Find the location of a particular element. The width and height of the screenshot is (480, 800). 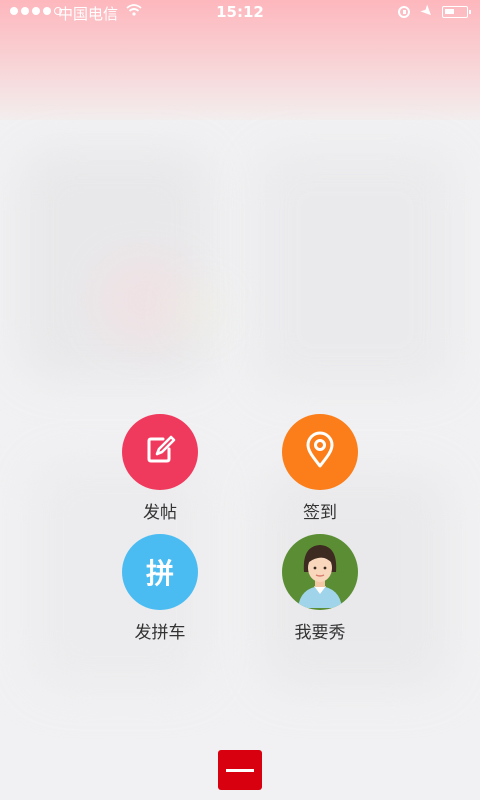

avatar-icon is located at coordinates (320, 572).